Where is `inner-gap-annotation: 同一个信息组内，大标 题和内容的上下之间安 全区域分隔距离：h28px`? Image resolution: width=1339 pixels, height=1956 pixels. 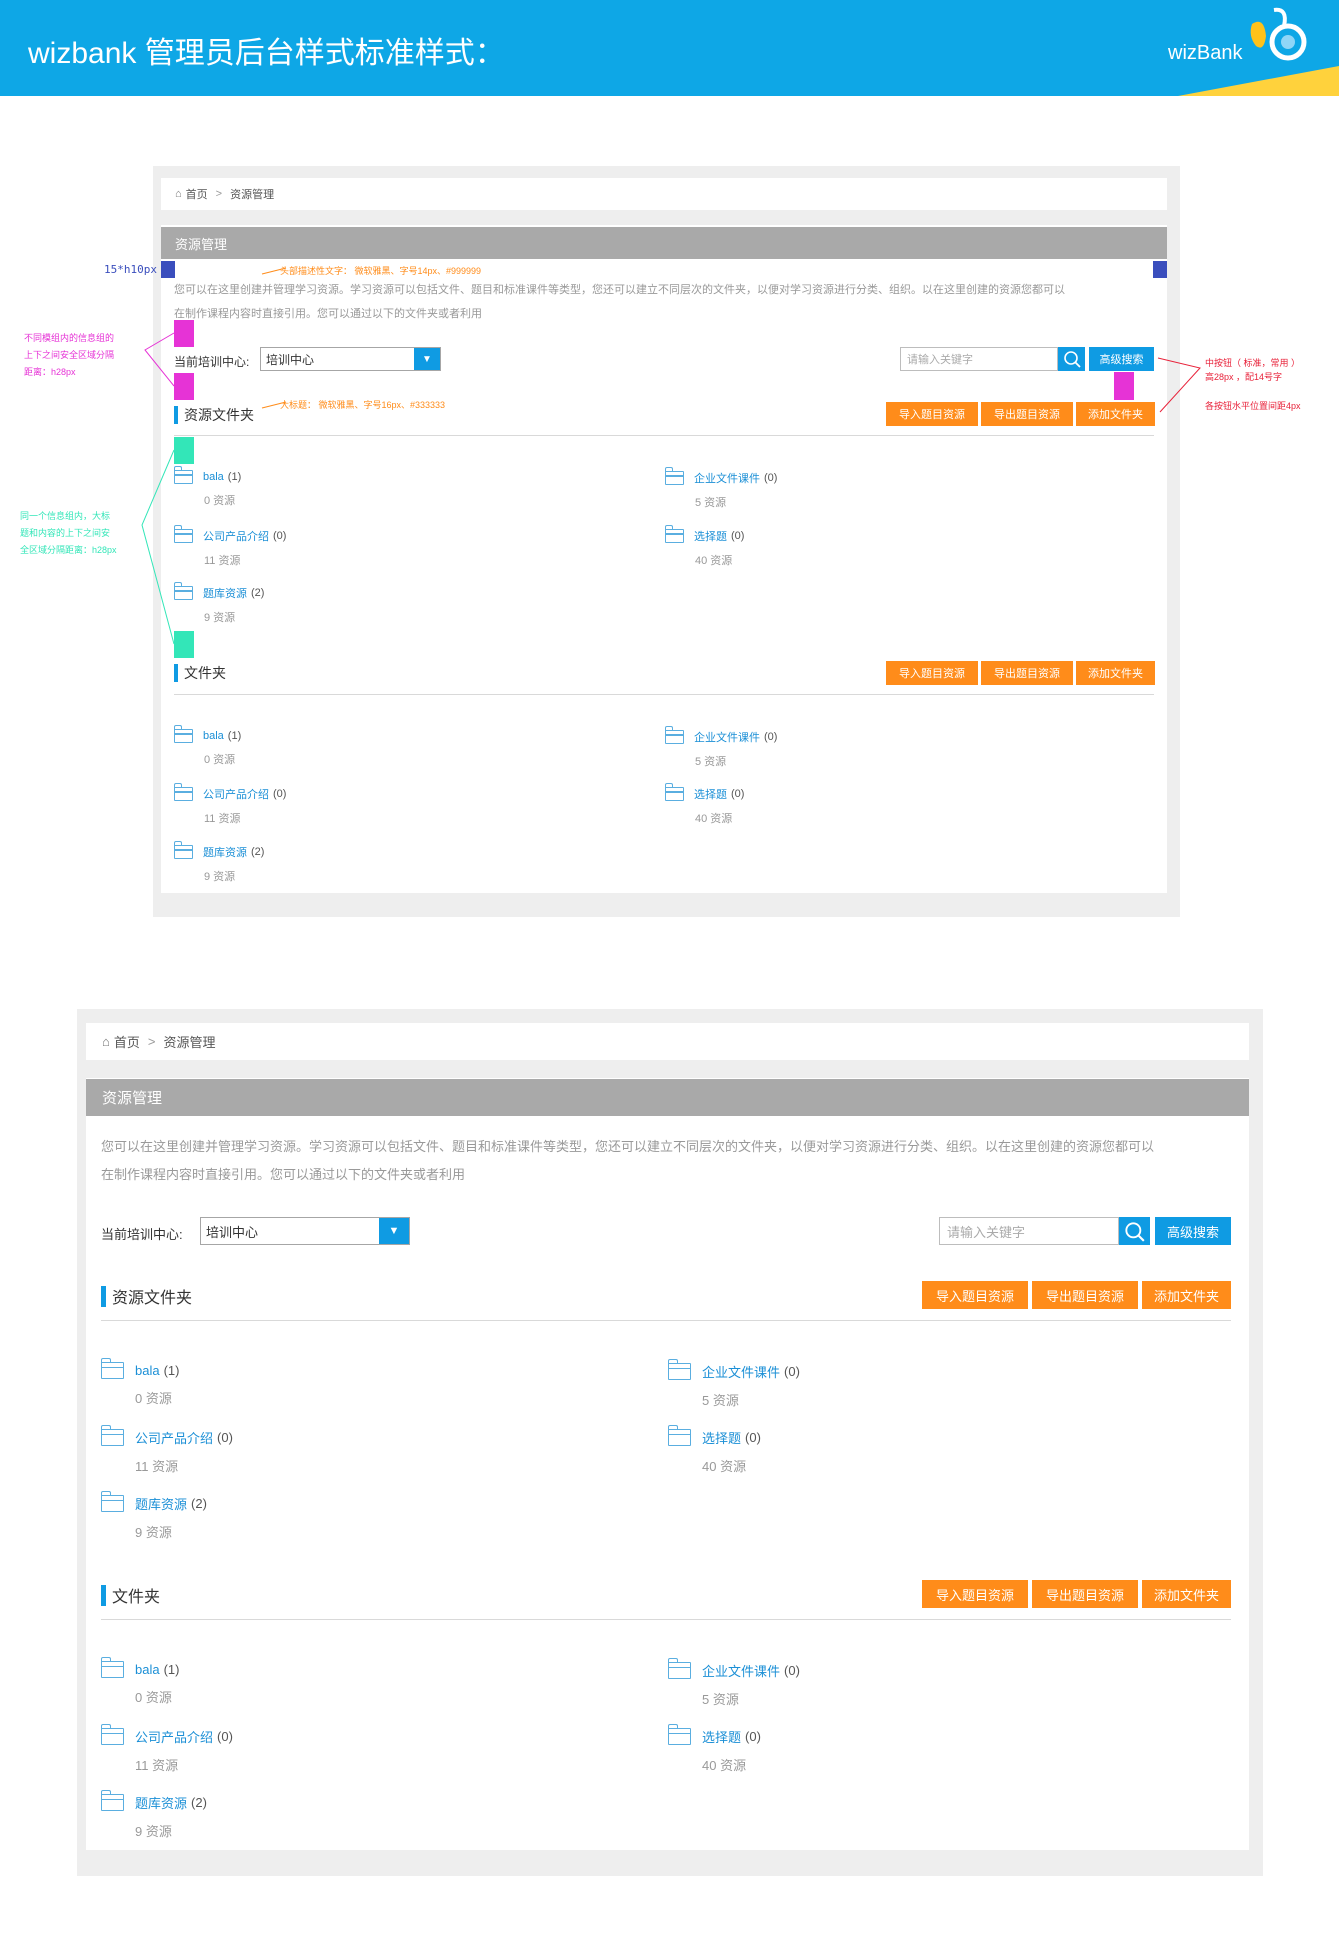 inner-gap-annotation: 同一个信息组内，大标 题和内容的上下之间安 全区域分隔距离：h28px is located at coordinates (68, 533).